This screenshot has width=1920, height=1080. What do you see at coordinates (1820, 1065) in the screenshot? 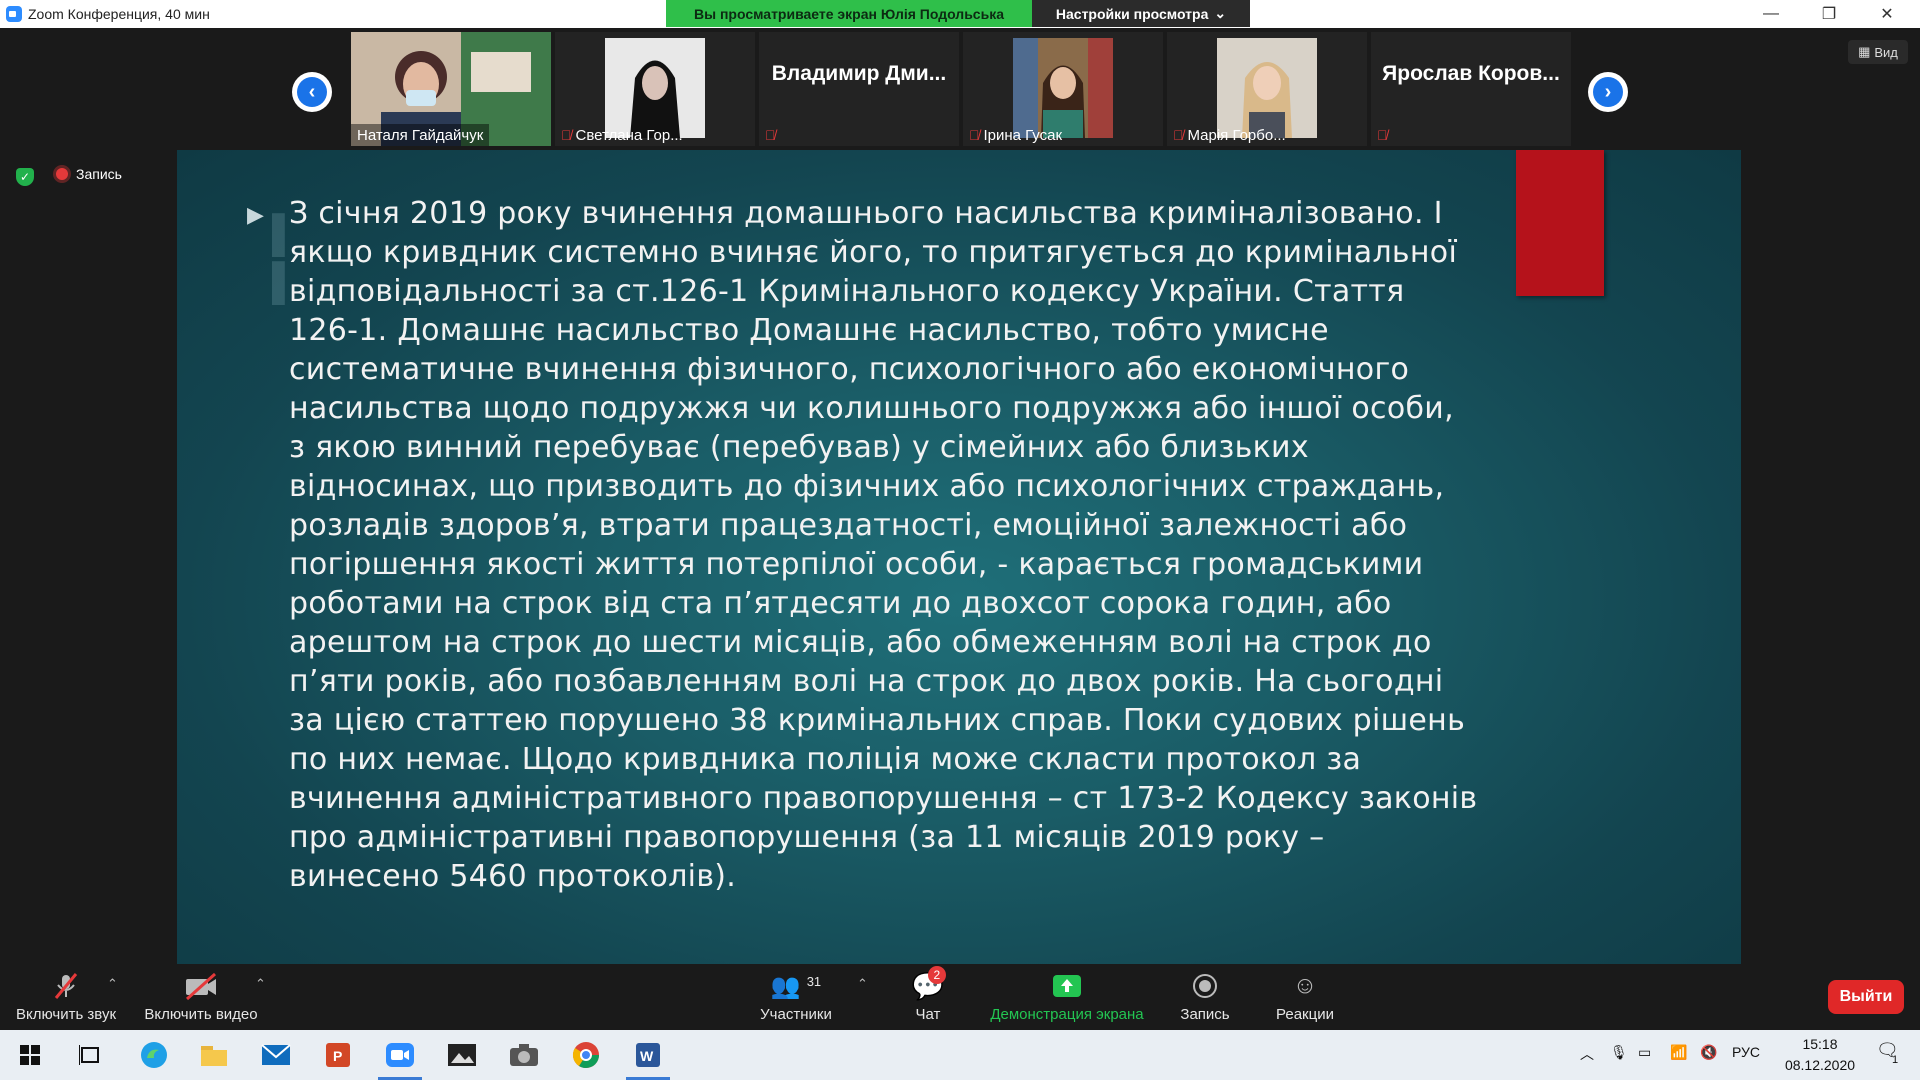
I see `clock-date: 08.12.2020` at bounding box center [1820, 1065].